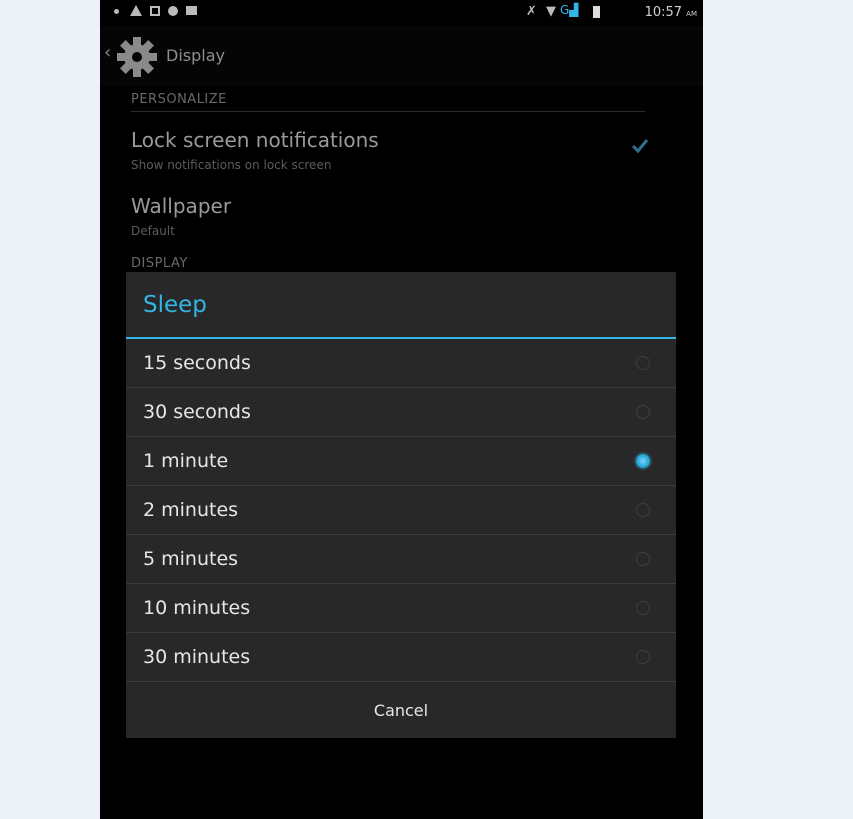 The height and width of the screenshot is (819, 853). I want to click on option-label: 15 seconds, so click(197, 363).